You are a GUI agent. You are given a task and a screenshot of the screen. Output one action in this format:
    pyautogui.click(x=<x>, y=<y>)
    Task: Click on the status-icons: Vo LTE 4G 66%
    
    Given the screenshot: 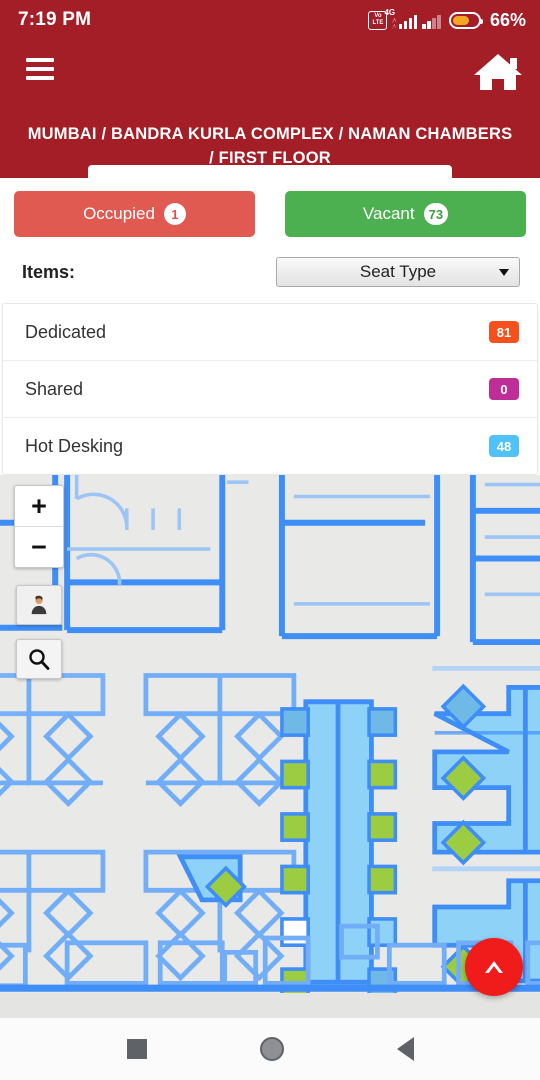 What is the action you would take?
    pyautogui.click(x=447, y=19)
    